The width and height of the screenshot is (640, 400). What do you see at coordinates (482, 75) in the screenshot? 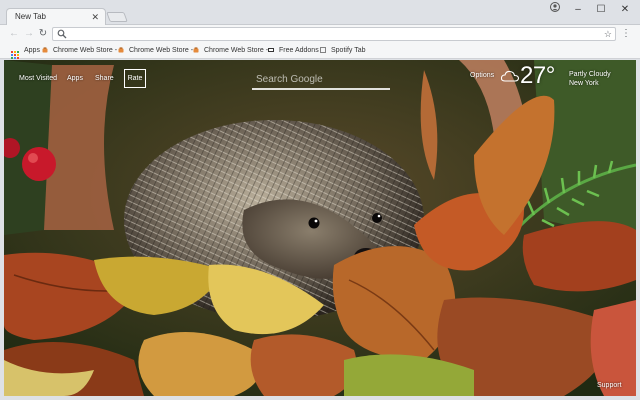
I see `options-link: Options` at bounding box center [482, 75].